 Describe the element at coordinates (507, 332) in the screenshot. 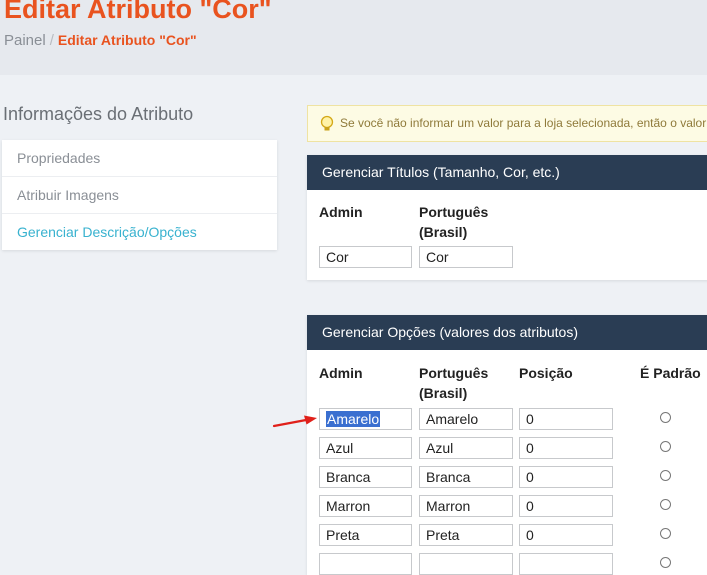

I see `options-panel-heading: Gerenciar Opções (valores dos atributos)` at that location.